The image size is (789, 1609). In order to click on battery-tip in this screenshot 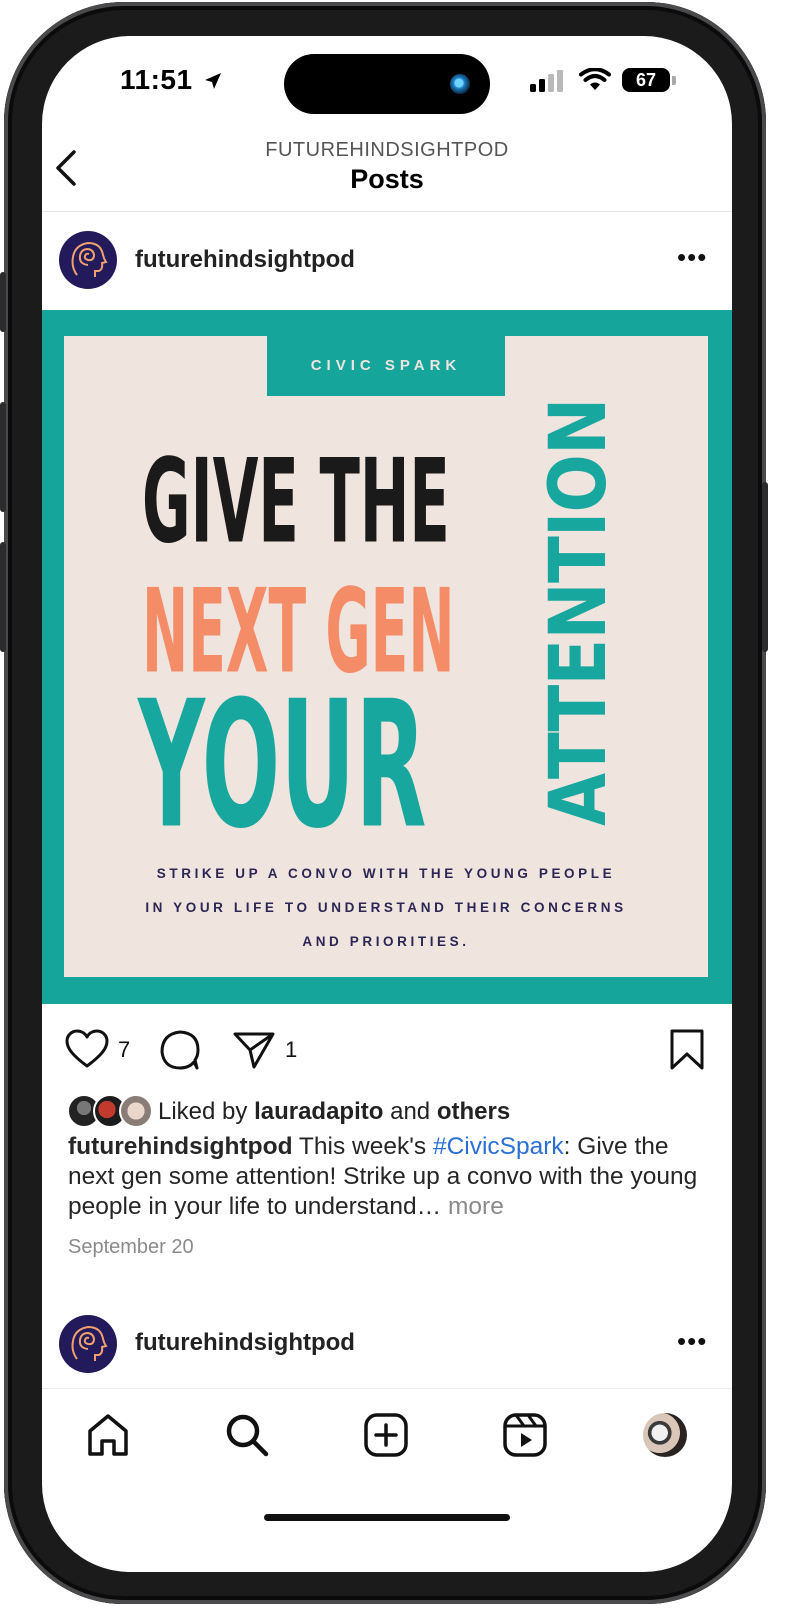, I will do `click(674, 80)`.